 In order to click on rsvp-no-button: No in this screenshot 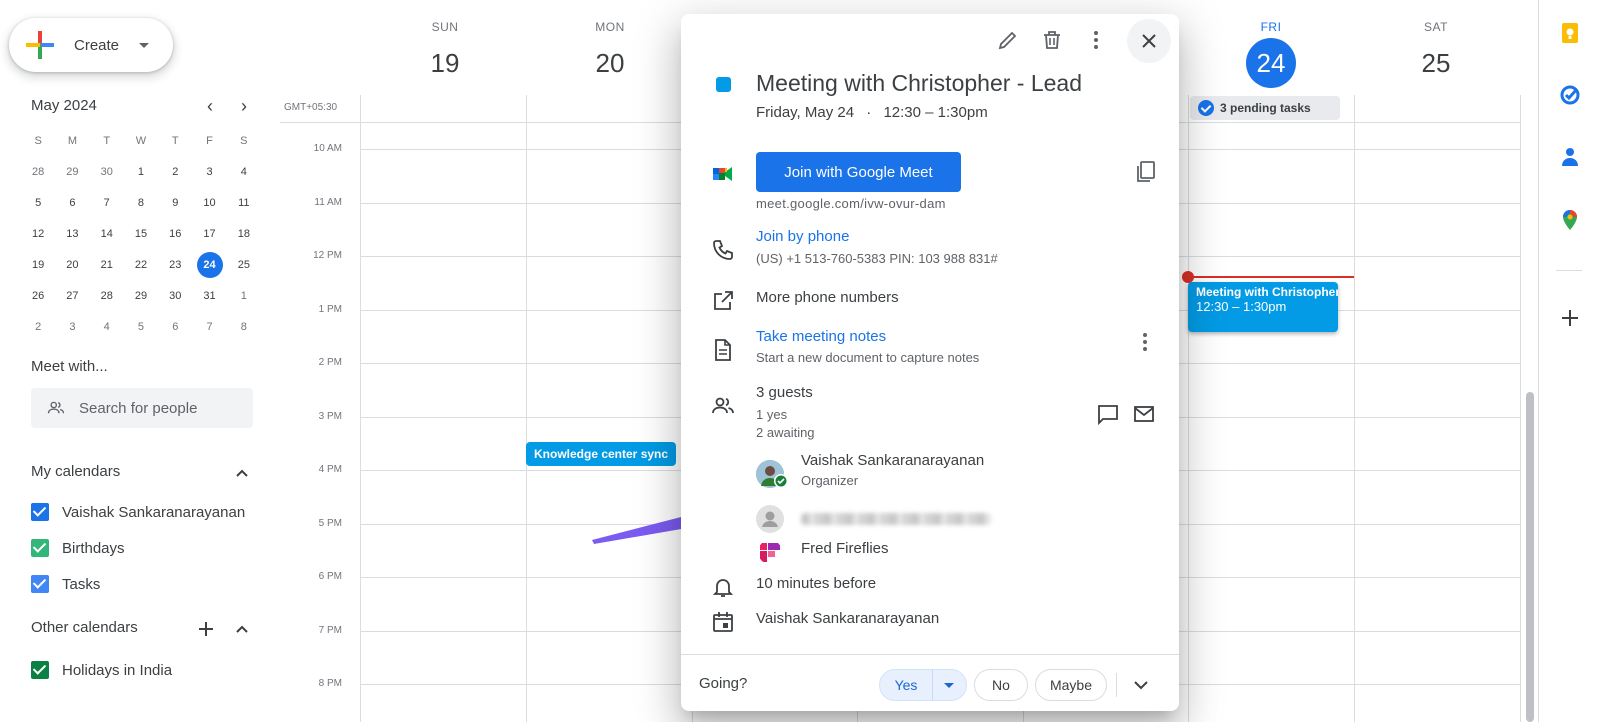, I will do `click(1001, 685)`.